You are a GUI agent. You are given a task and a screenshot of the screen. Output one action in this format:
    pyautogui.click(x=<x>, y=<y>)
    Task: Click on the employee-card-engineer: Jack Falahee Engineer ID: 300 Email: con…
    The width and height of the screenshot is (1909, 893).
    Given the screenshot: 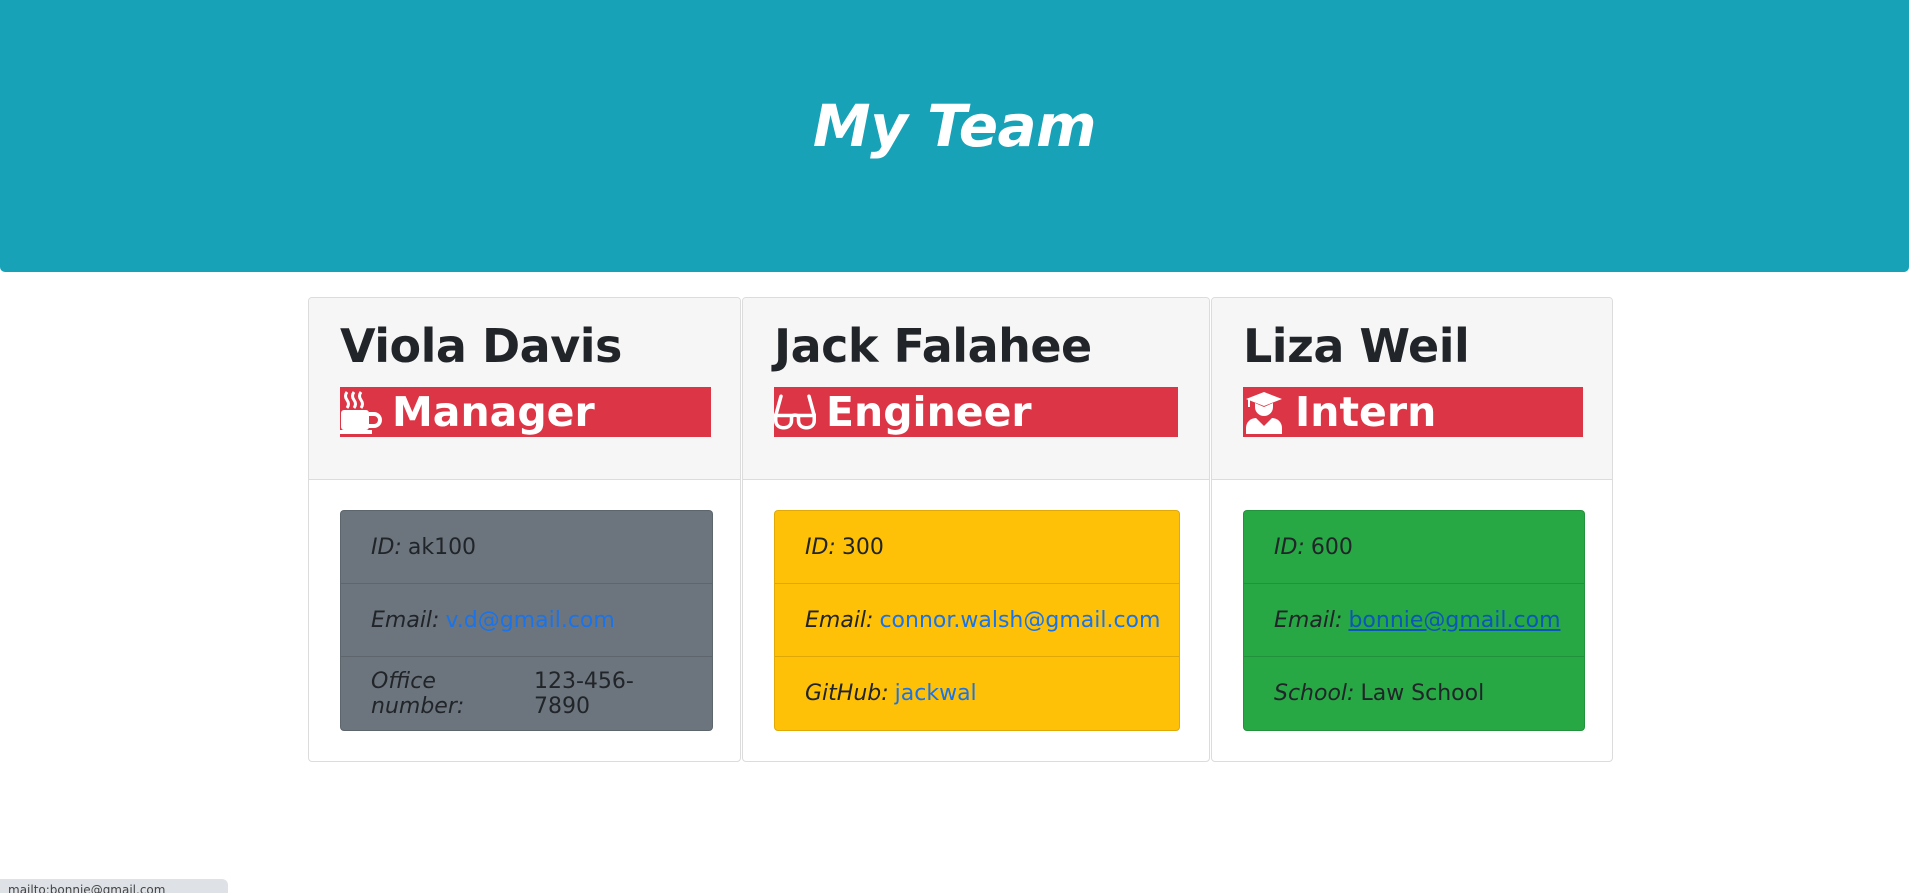 What is the action you would take?
    pyautogui.click(x=976, y=529)
    